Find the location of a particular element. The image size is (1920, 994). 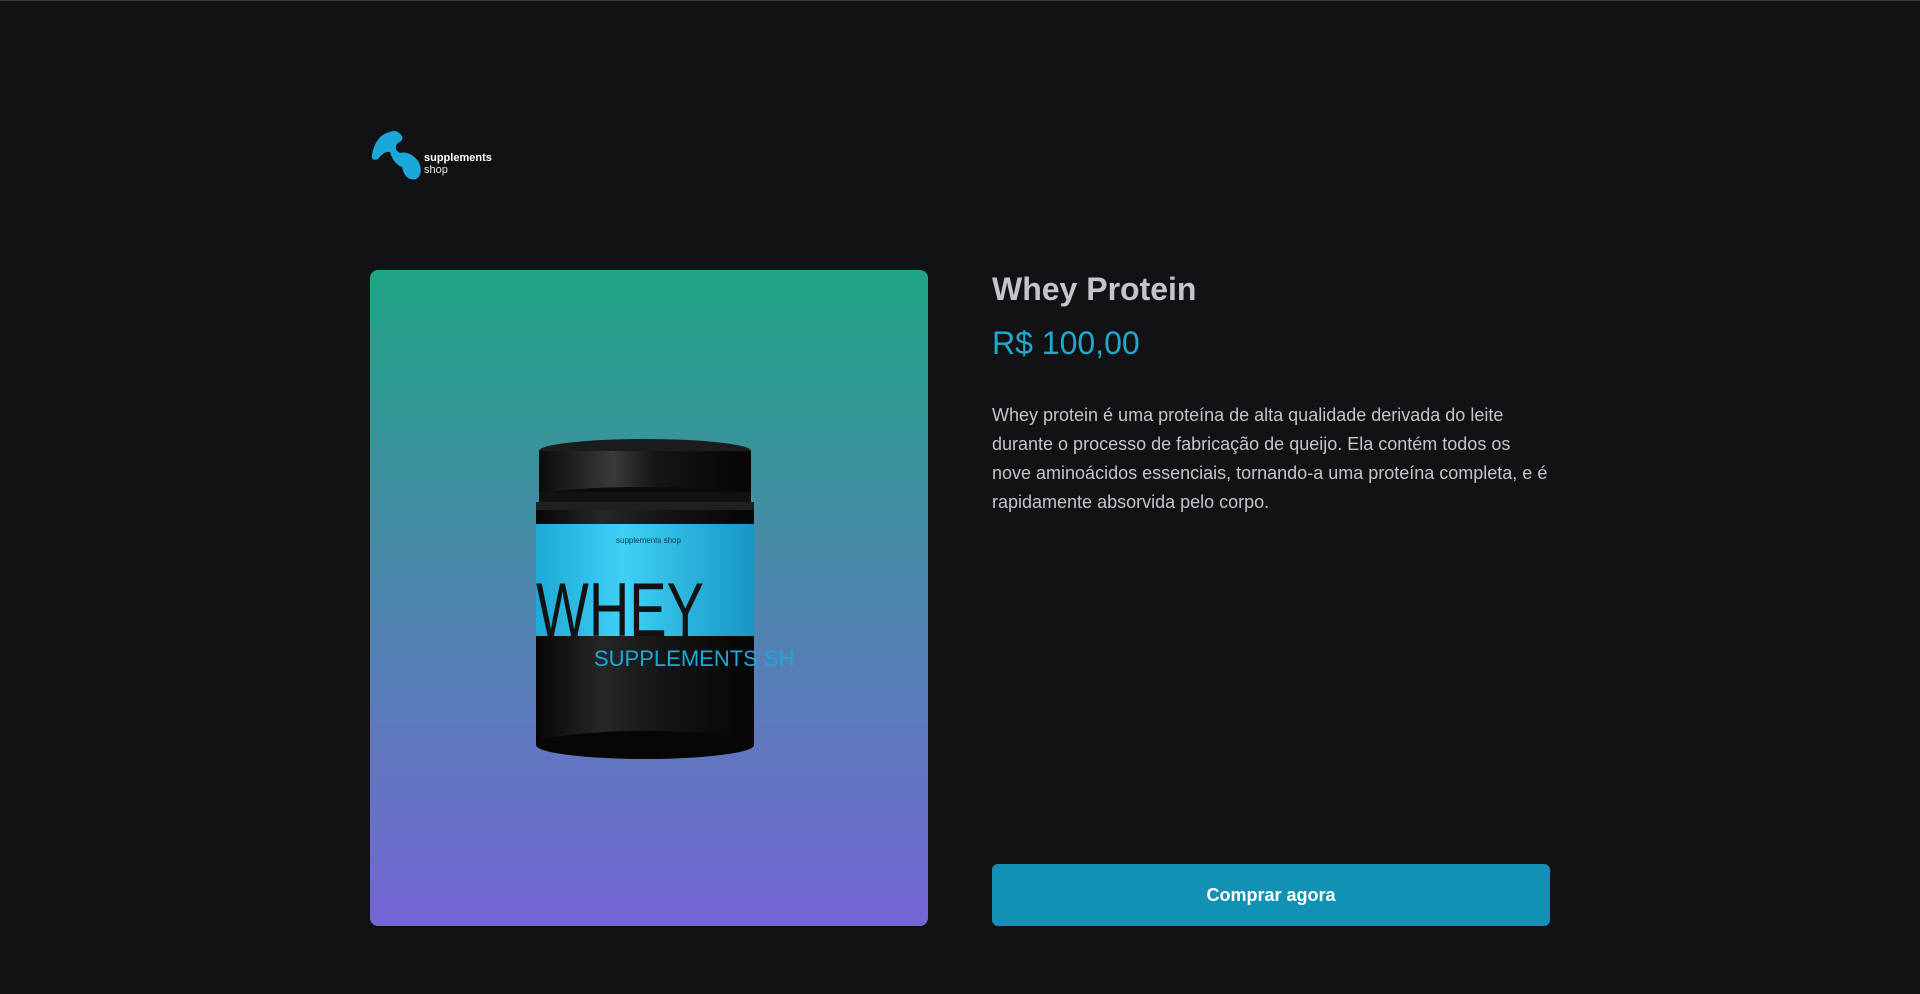

jar-brand-text: supplements shop is located at coordinates (648, 540).